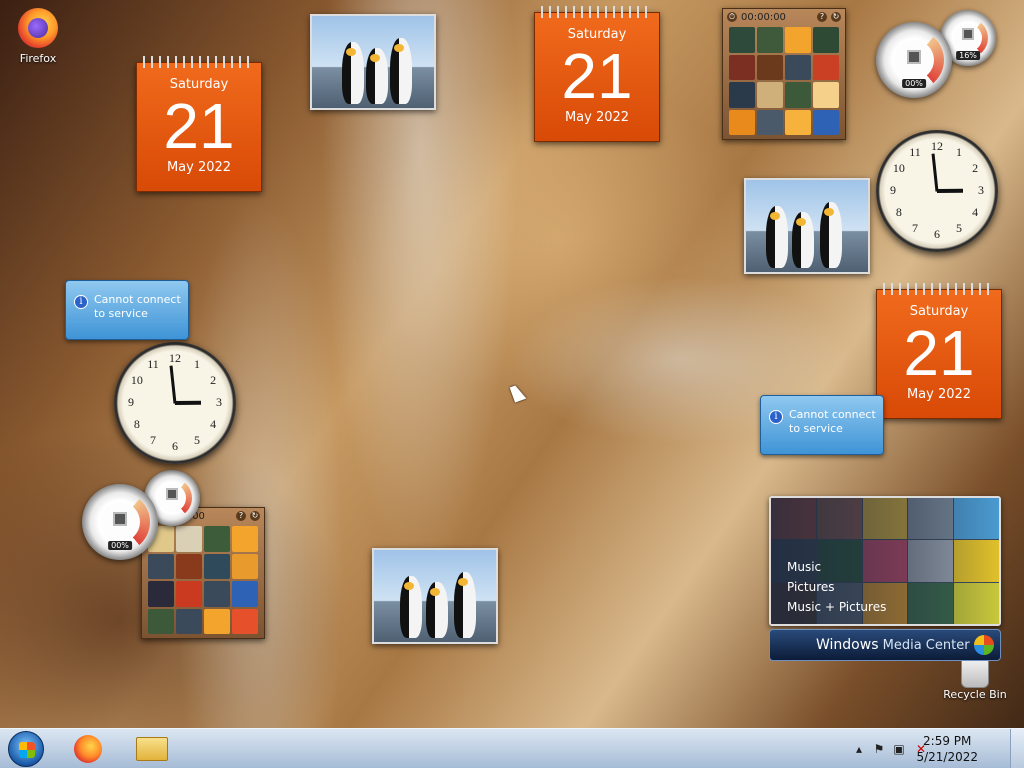 The width and height of the screenshot is (1024, 768). What do you see at coordinates (899, 749) in the screenshot?
I see `network-icon: ▣` at bounding box center [899, 749].